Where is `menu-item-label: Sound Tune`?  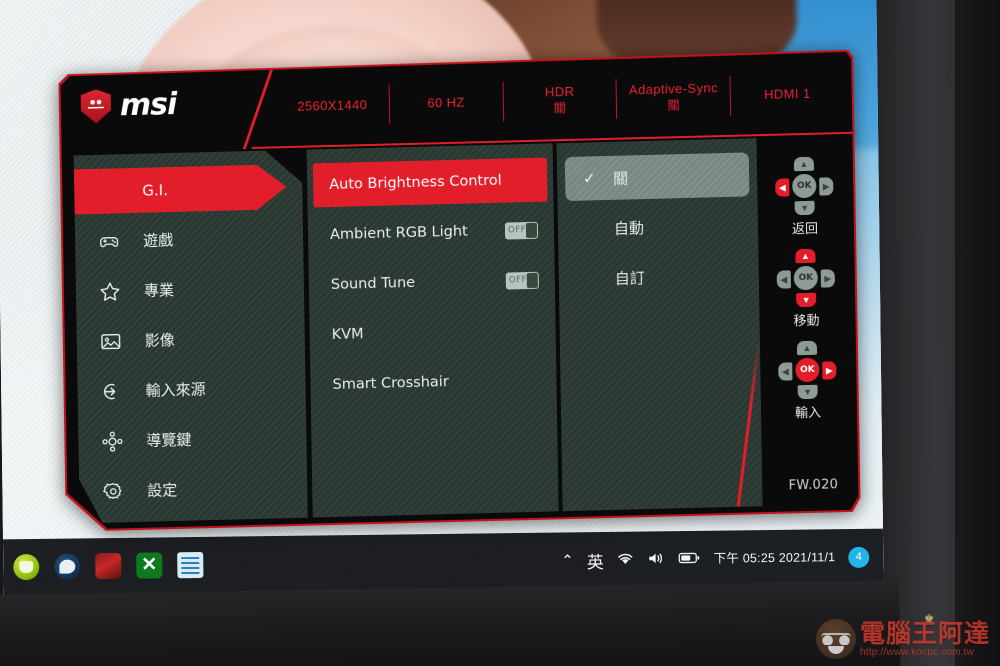
menu-item-label: Sound Tune is located at coordinates (373, 284).